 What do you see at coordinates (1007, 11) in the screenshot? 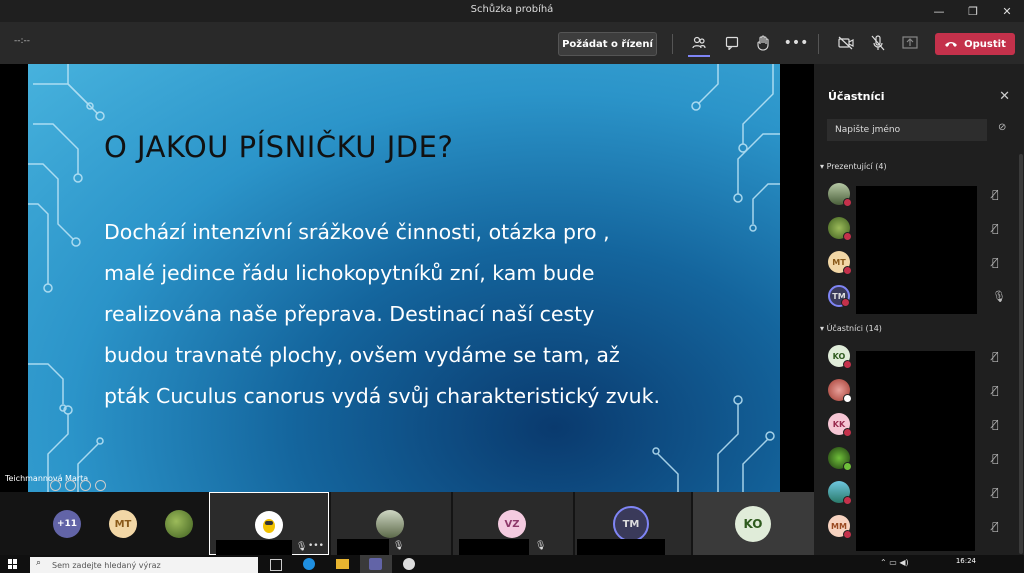
I see `close-window-icon: ✕` at bounding box center [1007, 11].